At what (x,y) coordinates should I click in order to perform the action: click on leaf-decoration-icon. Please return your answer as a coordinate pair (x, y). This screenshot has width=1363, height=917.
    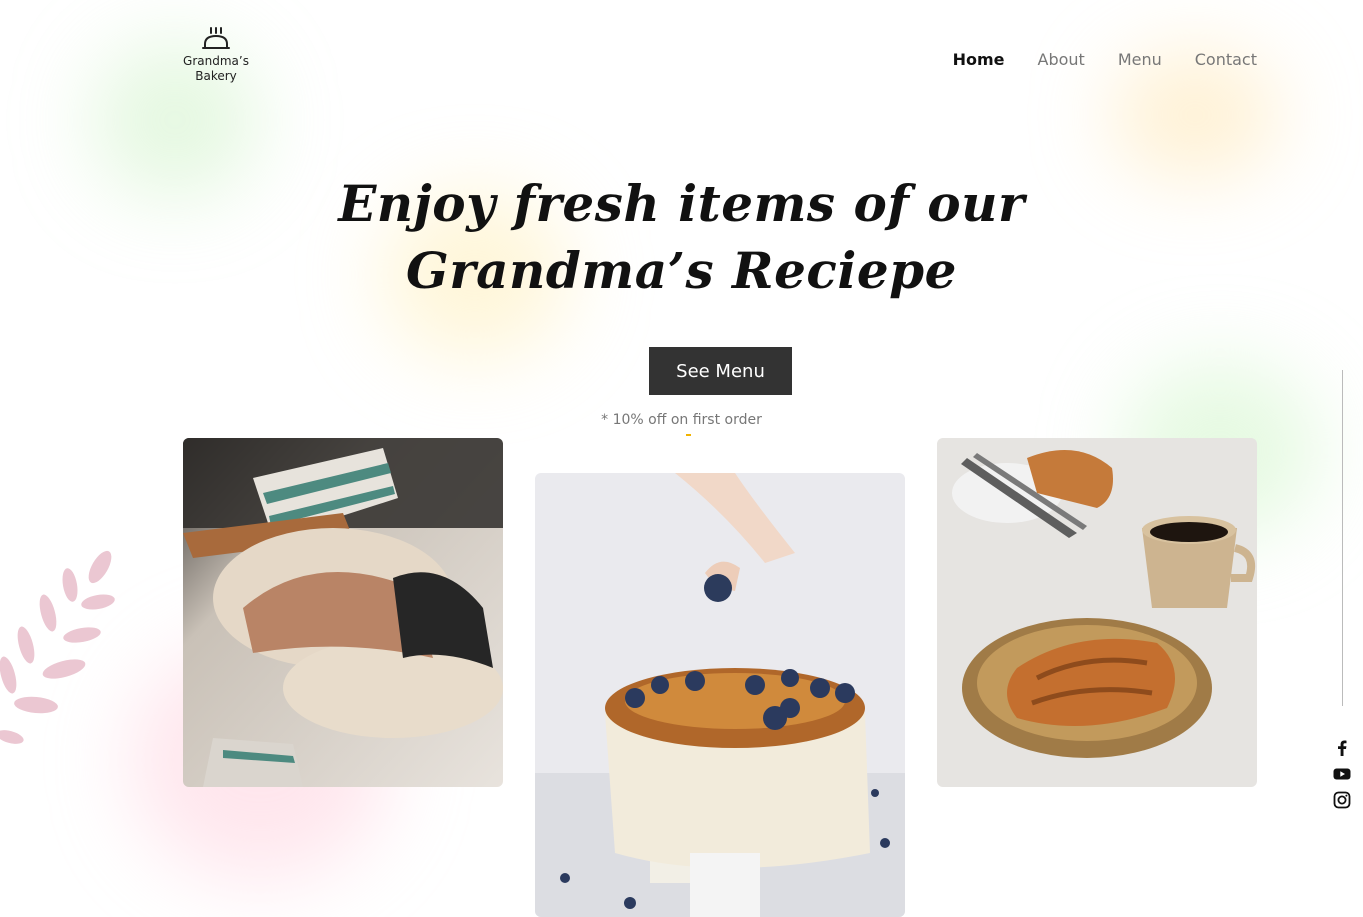
    Looking at the image, I should click on (57, 647).